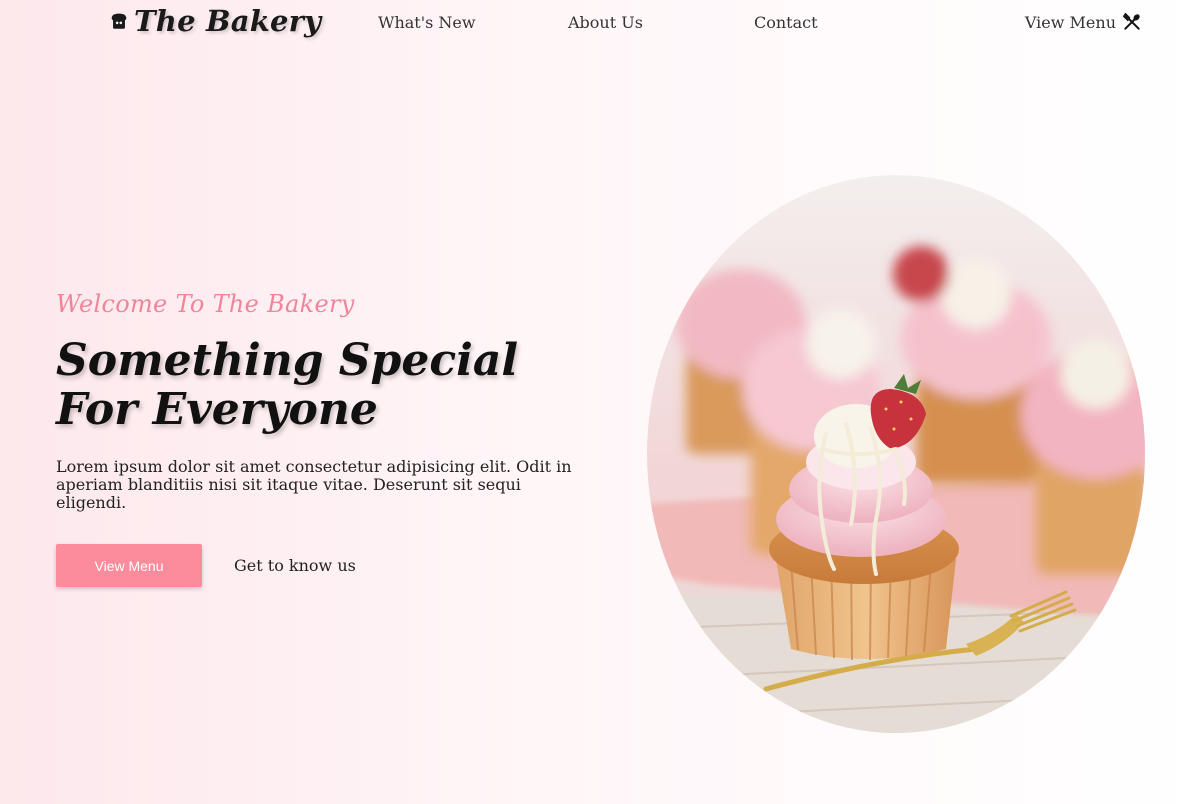 The width and height of the screenshot is (1200, 804). Describe the element at coordinates (228, 21) in the screenshot. I see `logo-text: The Bakery` at that location.